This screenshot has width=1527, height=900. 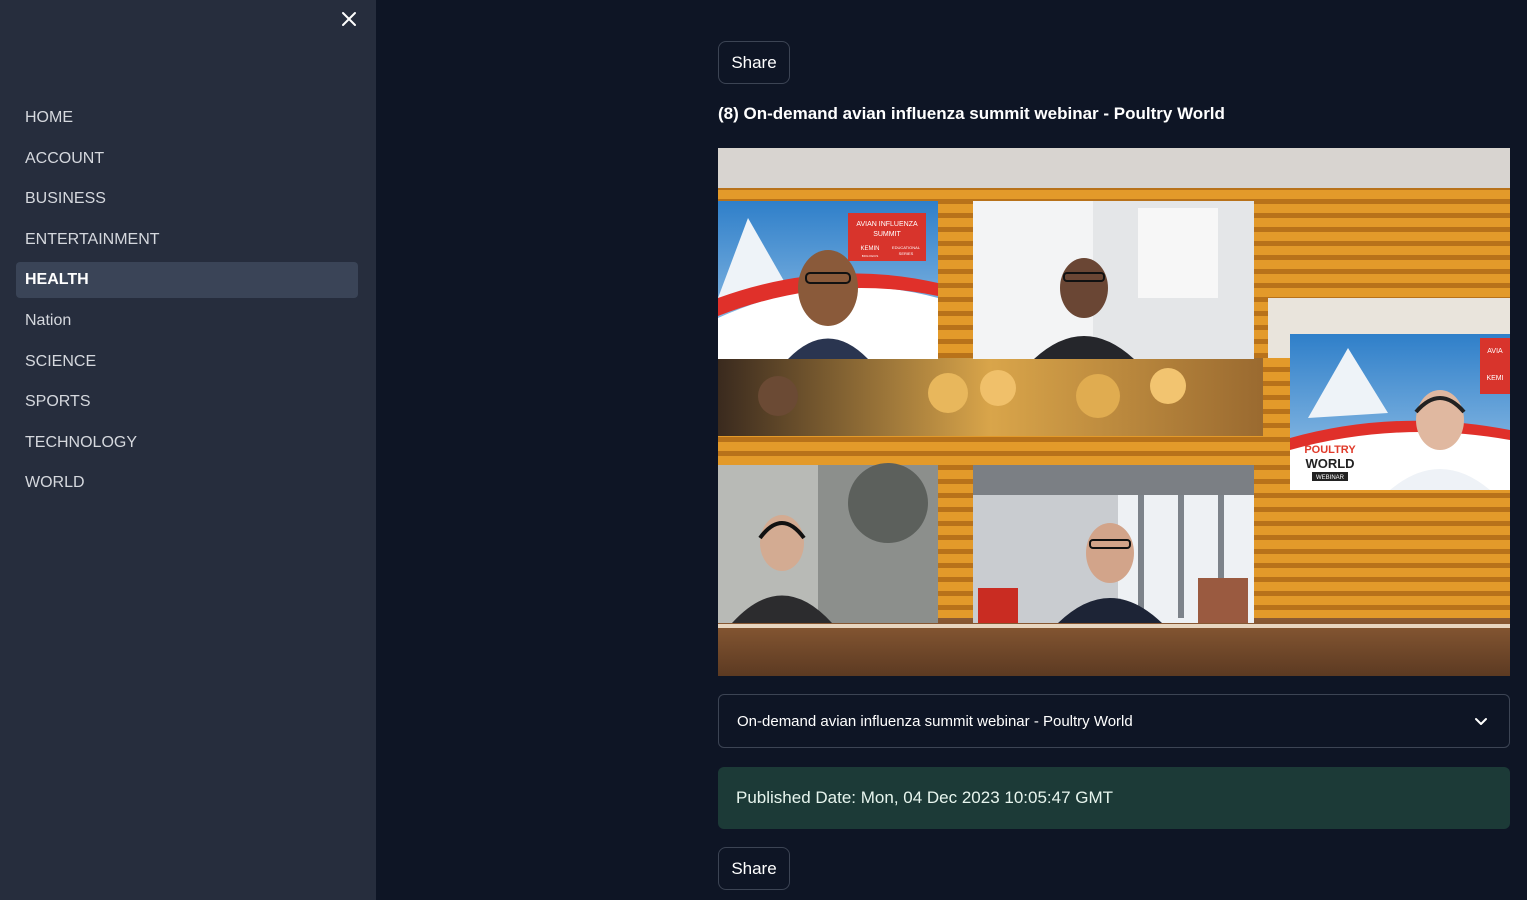 I want to click on summit-line2-text: SUMMIT, so click(x=887, y=234).